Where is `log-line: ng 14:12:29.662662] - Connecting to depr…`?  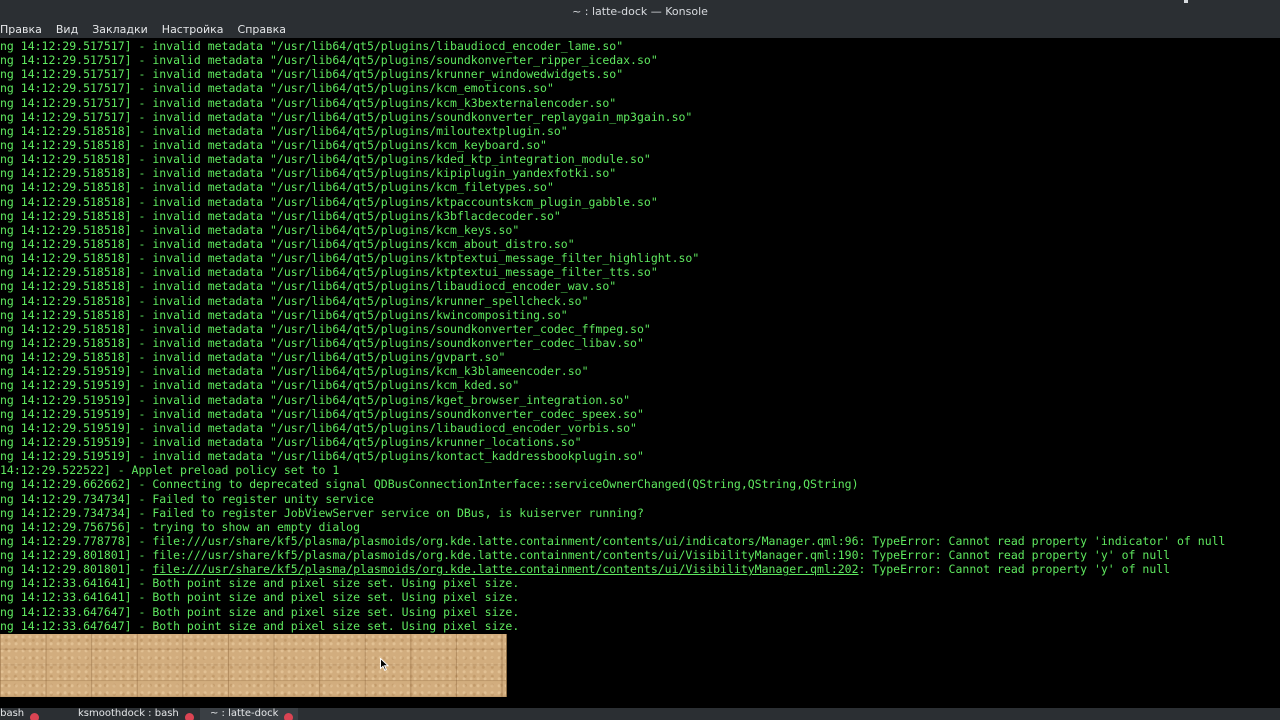 log-line: ng 14:12:29.662662] - Connecting to depr… is located at coordinates (429, 484).